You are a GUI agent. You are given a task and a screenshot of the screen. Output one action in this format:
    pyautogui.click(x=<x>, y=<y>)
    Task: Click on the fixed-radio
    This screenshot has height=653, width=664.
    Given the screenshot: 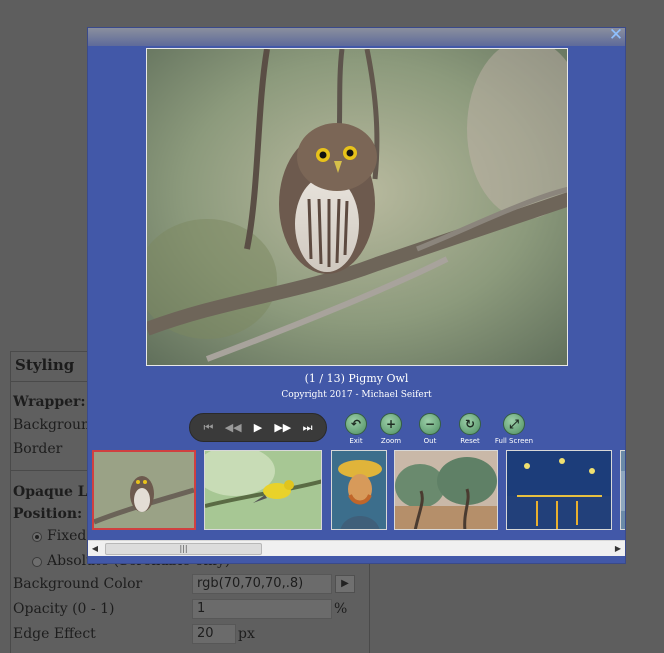 What is the action you would take?
    pyautogui.click(x=37, y=537)
    